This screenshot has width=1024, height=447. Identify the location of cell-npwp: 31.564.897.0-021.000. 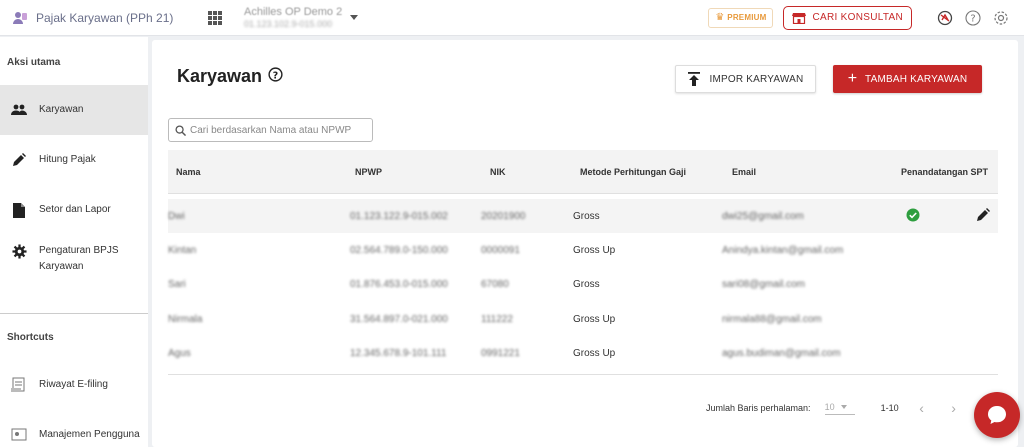
(399, 319).